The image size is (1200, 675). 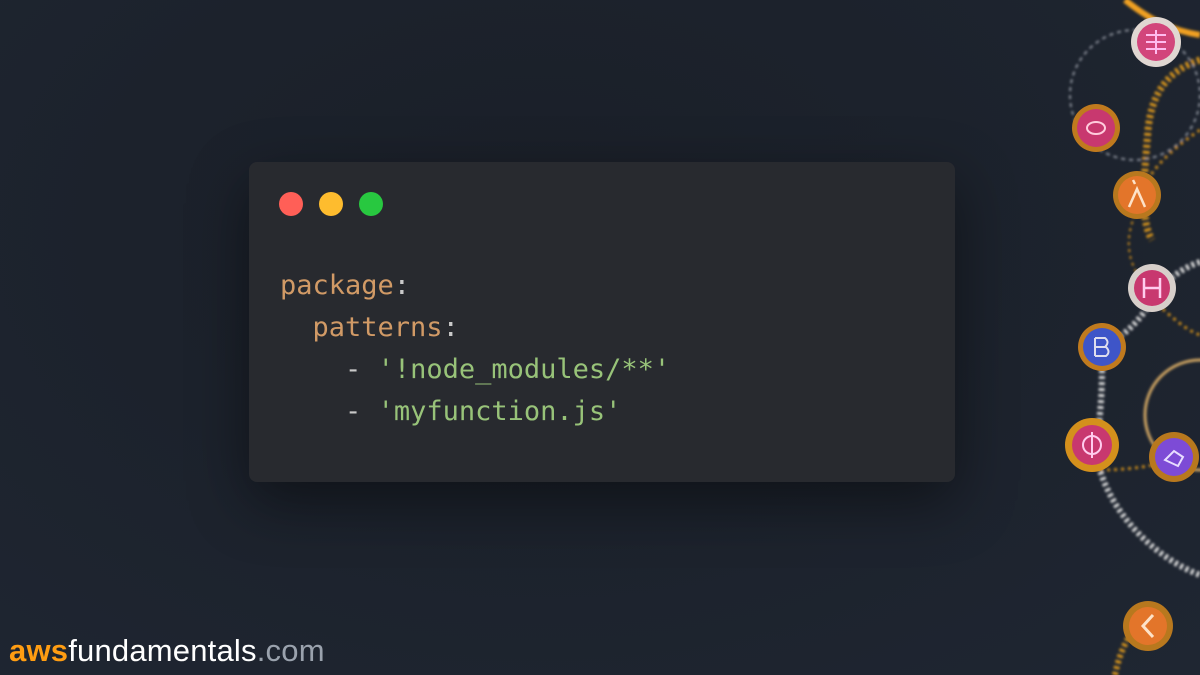 What do you see at coordinates (291, 204) in the screenshot?
I see `close-dot-icon` at bounding box center [291, 204].